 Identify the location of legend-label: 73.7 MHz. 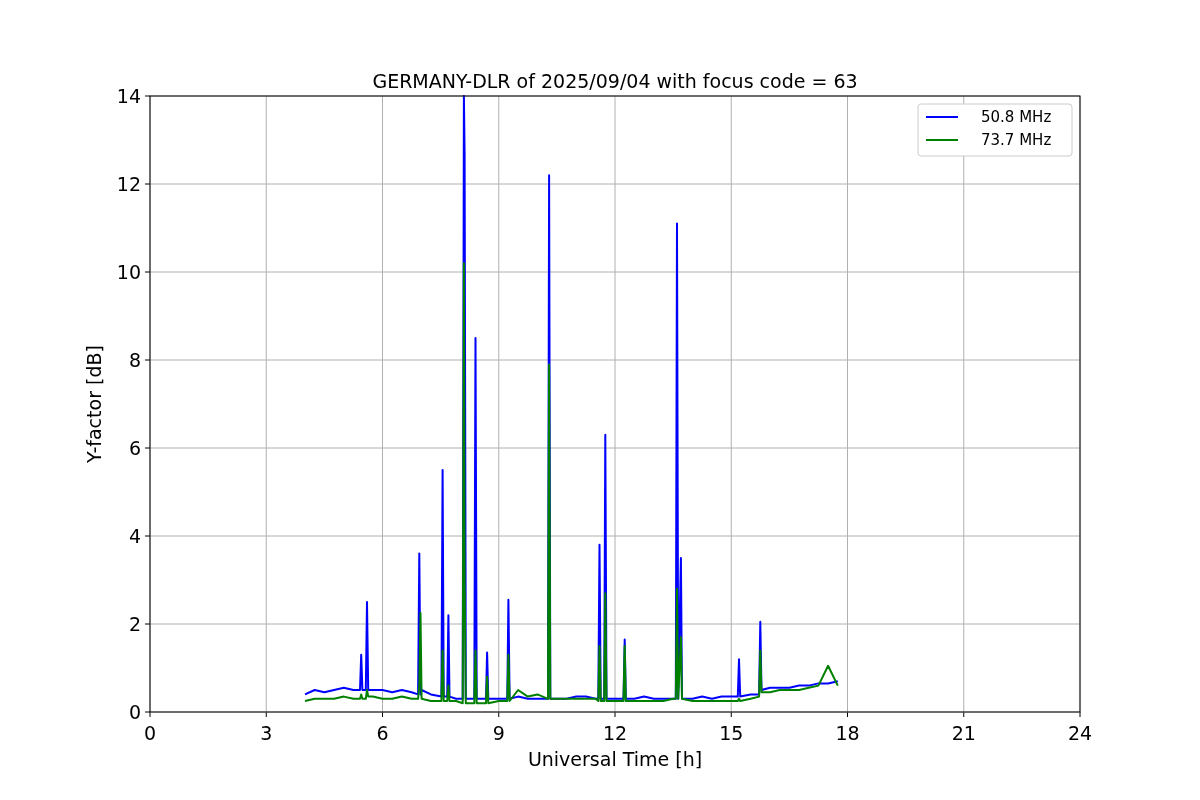
(1016, 140).